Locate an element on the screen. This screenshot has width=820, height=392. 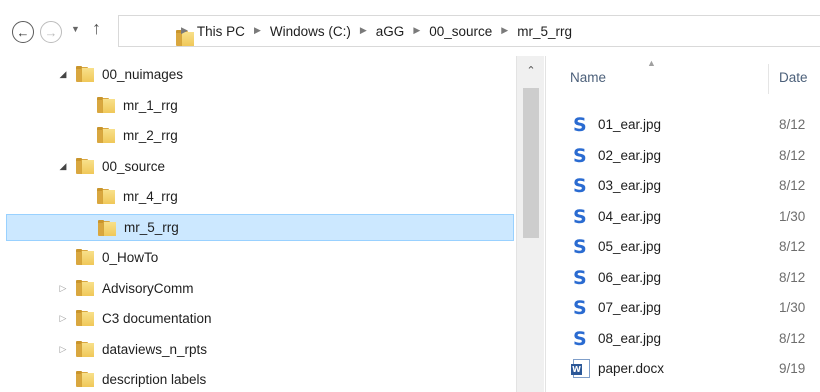
file-name: 01_ear.jpg is located at coordinates (630, 124).